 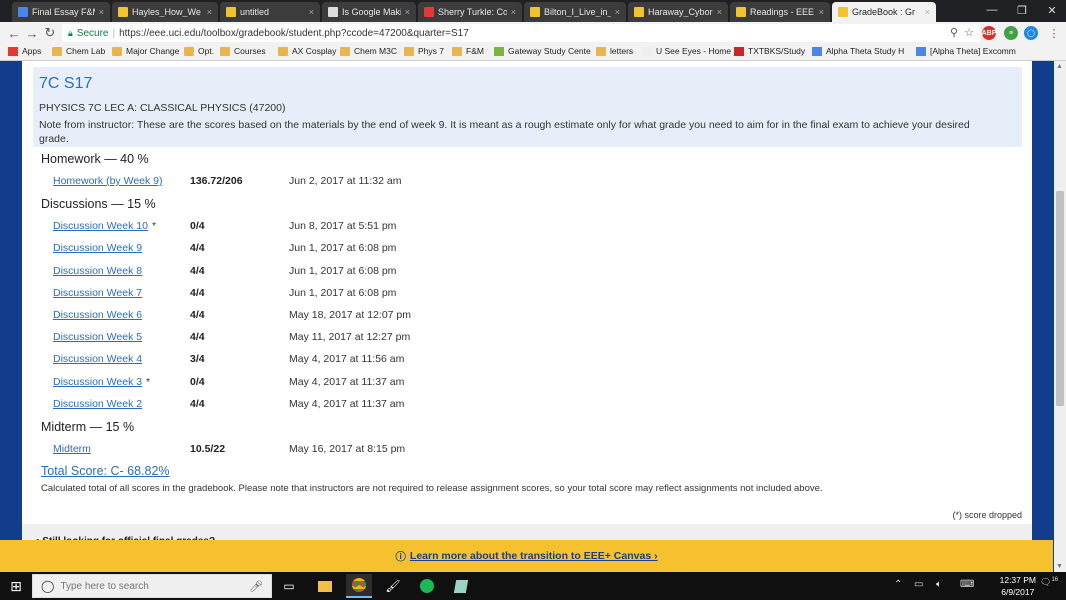 What do you see at coordinates (24, 51) in the screenshot?
I see `bookmark-item: Apps` at bounding box center [24, 51].